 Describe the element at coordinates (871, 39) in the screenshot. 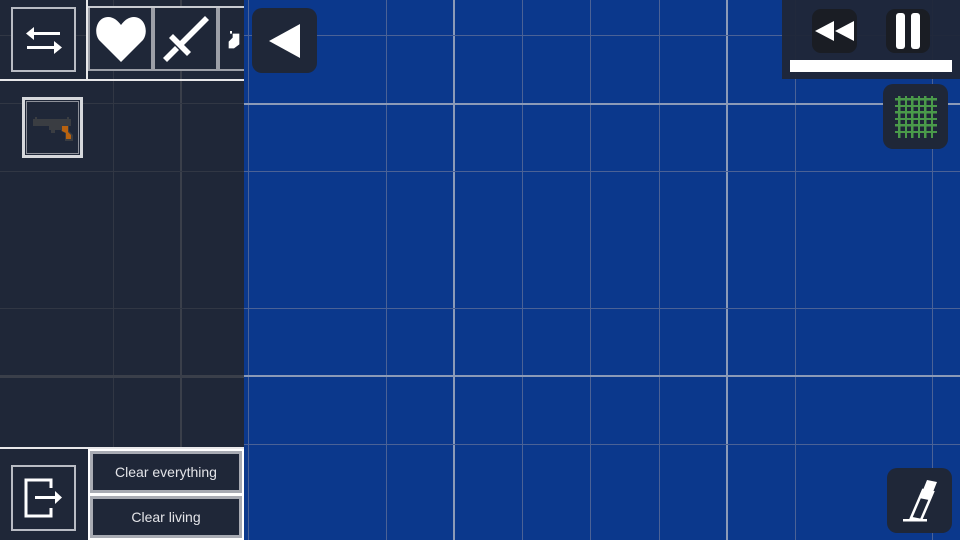

I see `time-controls` at that location.